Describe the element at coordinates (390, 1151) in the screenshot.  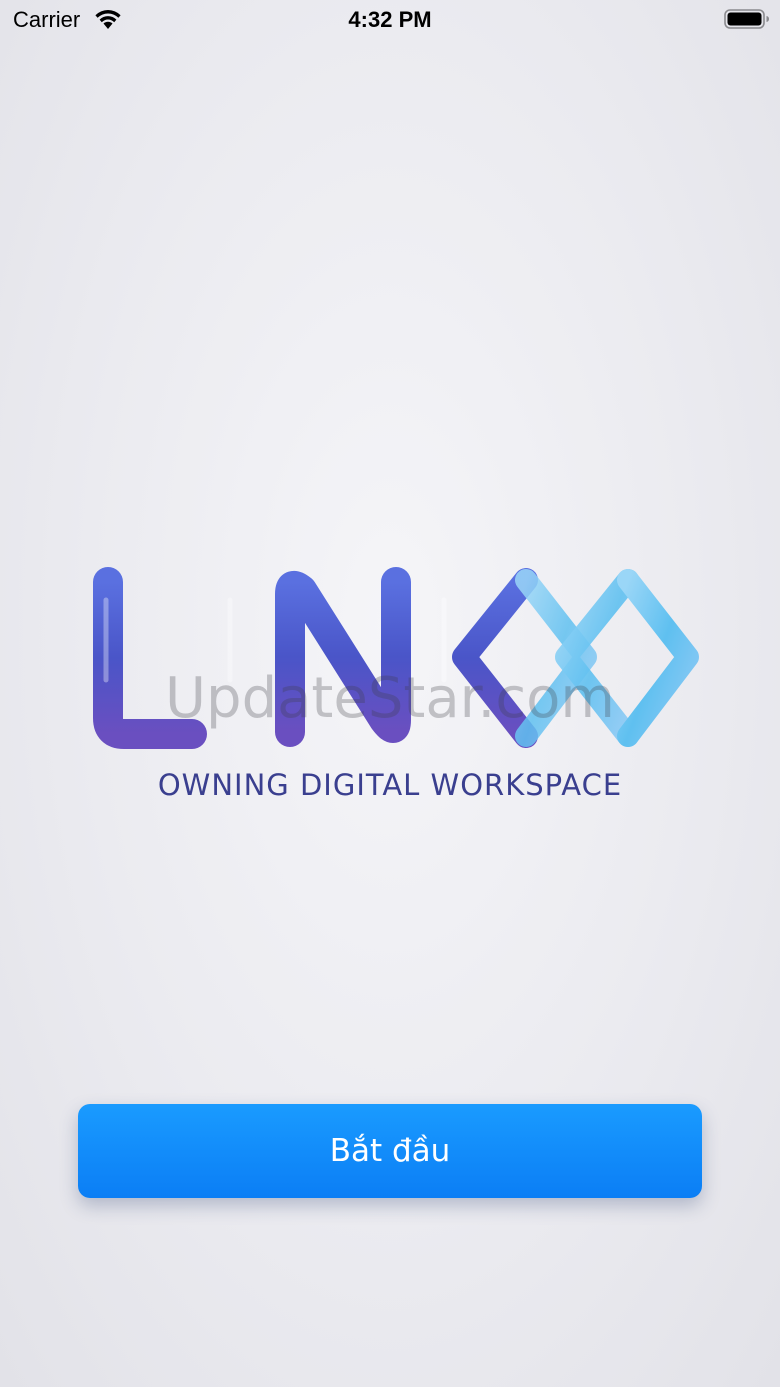
I see `start-button: Bắt đầu` at that location.